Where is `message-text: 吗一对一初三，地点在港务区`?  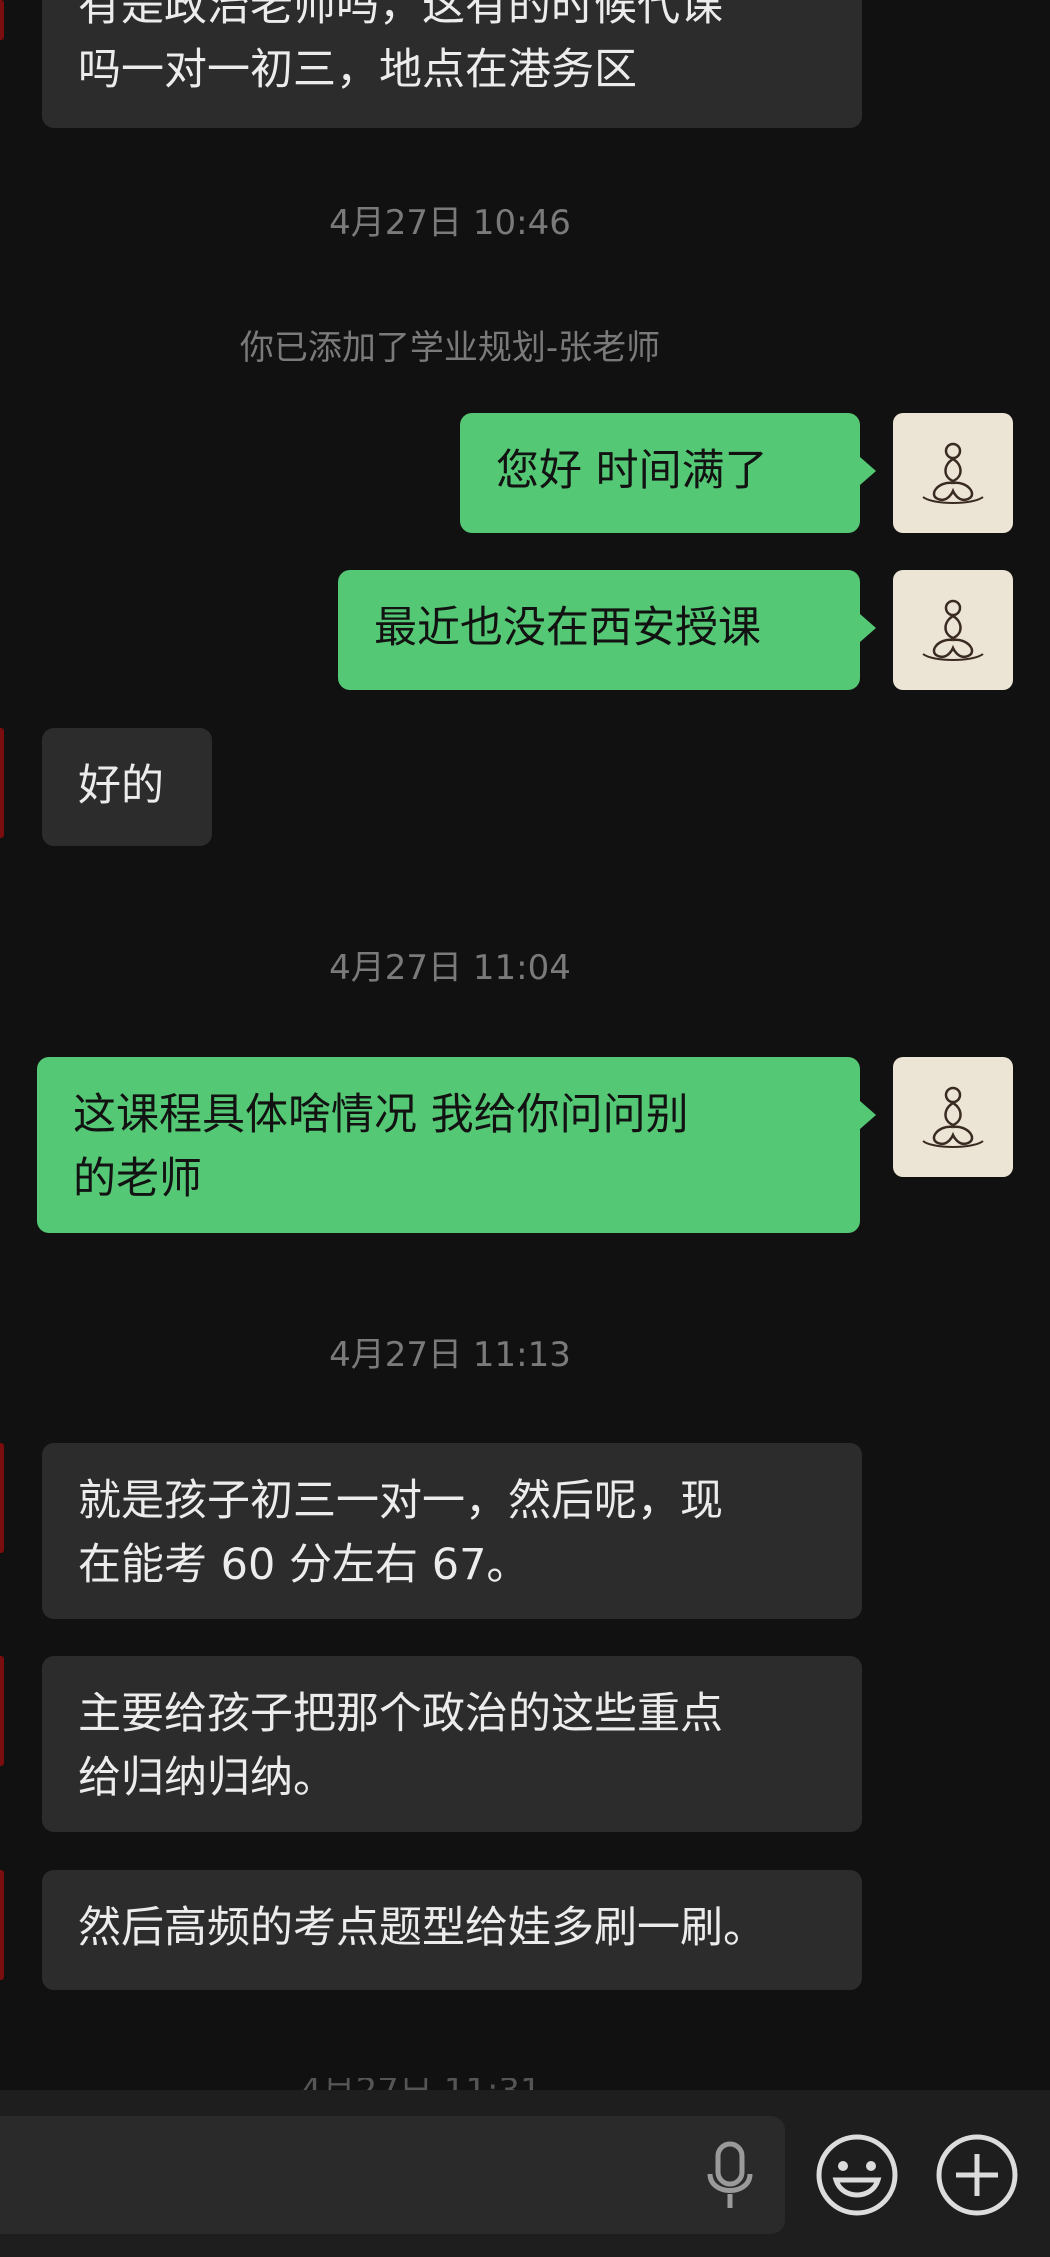 message-text: 吗一对一初三，地点在港务区 is located at coordinates (357, 70).